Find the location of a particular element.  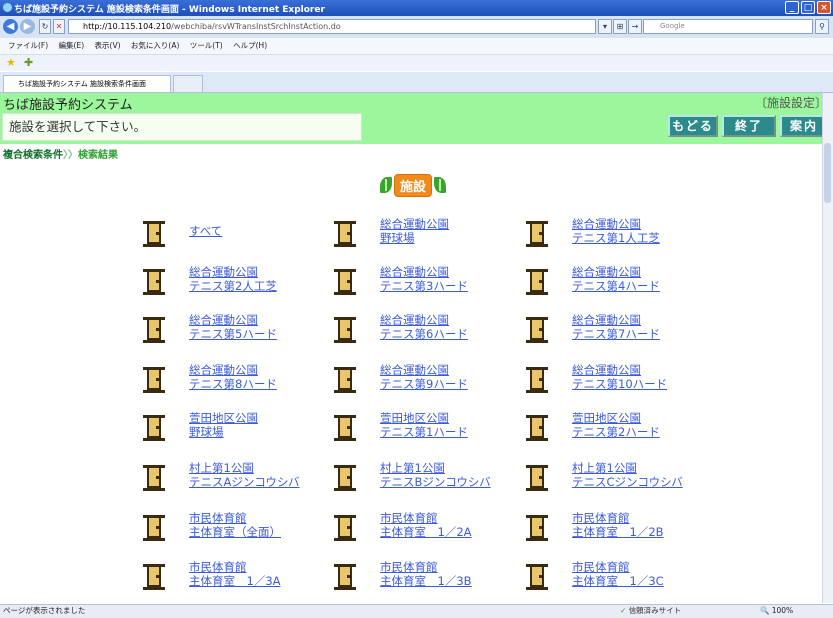

facility-link: 村上第1公園 テニスAジンコウシバ is located at coordinates (244, 475).